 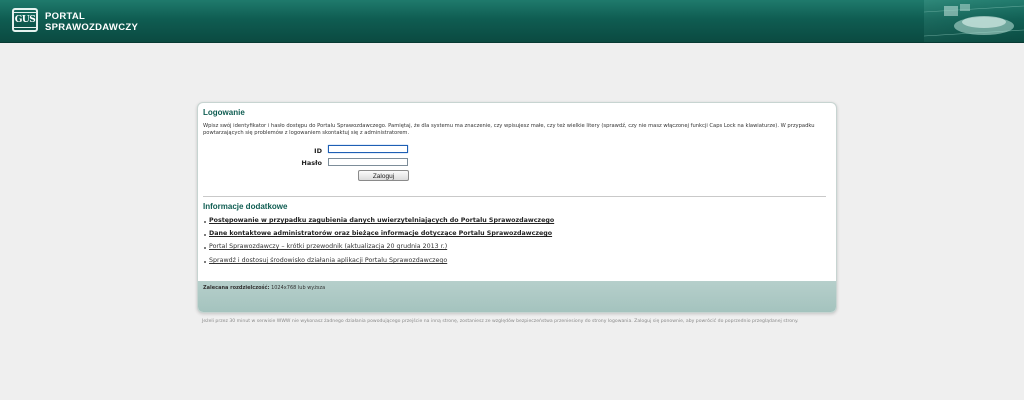 I want to click on id-label: ID, so click(x=318, y=151).